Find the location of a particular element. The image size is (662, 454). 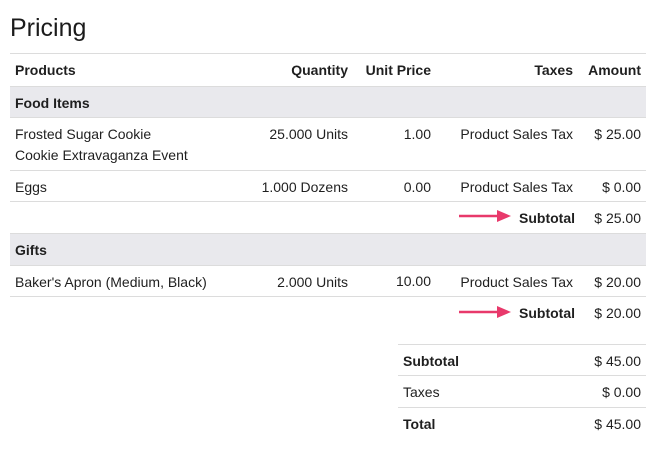

section-name: Gifts is located at coordinates (31, 250).